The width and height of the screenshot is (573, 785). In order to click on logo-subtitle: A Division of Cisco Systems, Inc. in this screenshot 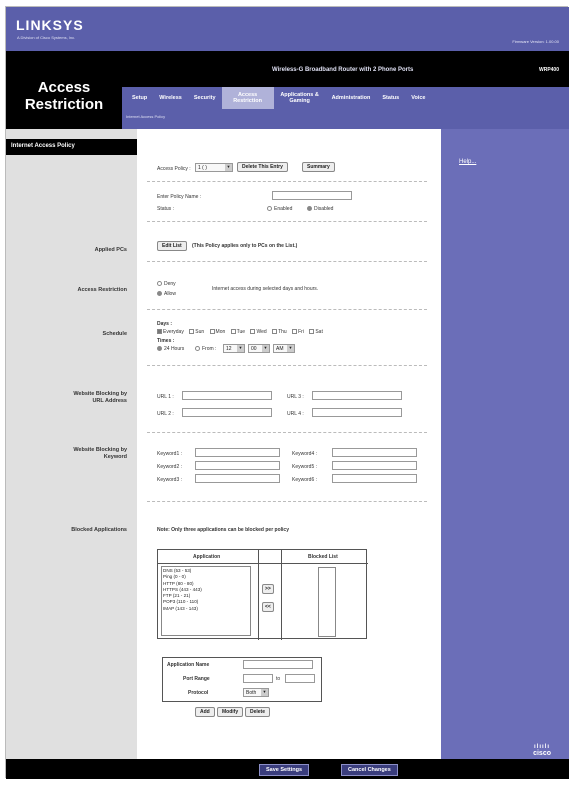, I will do `click(46, 37)`.